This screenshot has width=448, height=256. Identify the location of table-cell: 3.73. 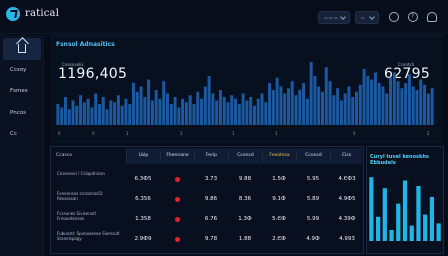
(211, 179).